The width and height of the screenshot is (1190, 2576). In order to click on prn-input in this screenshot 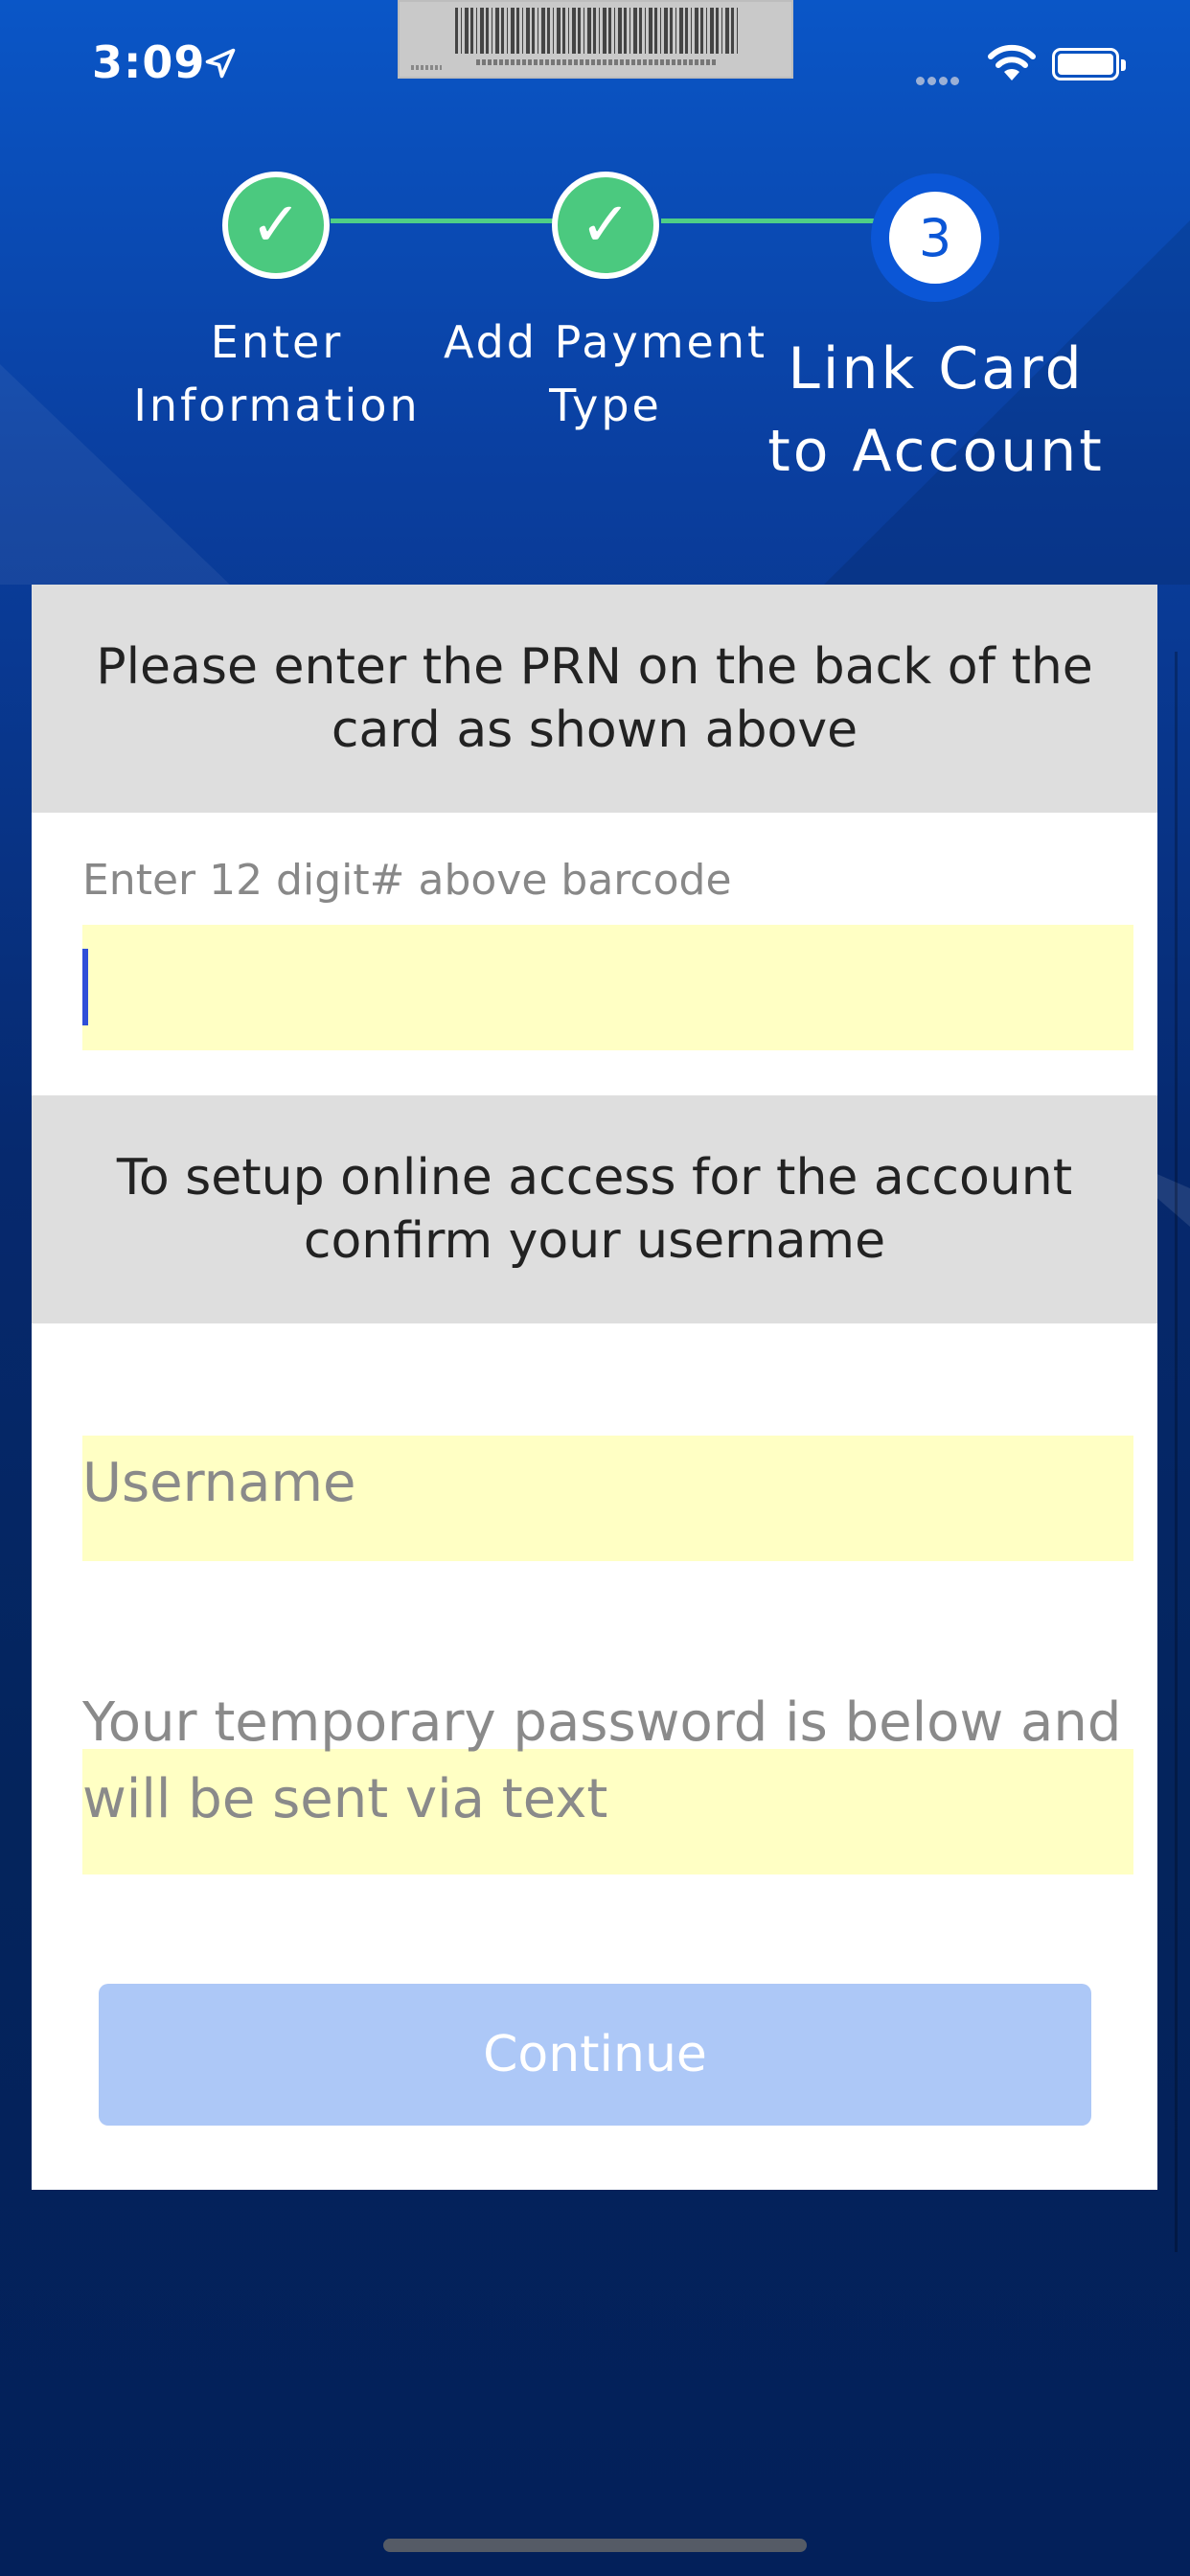, I will do `click(607, 987)`.